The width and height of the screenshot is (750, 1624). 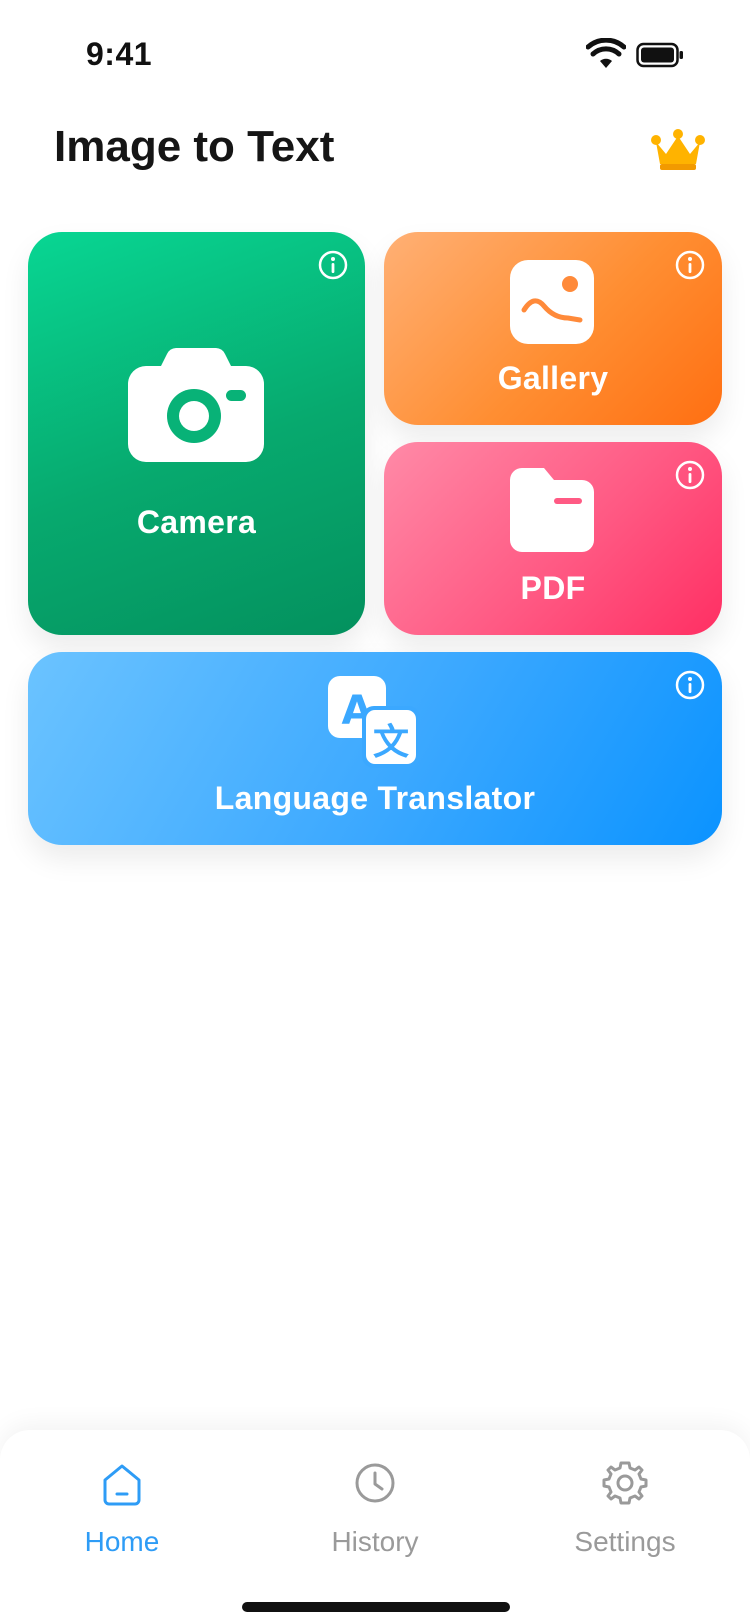 I want to click on camera-label: Camera, so click(x=196, y=522).